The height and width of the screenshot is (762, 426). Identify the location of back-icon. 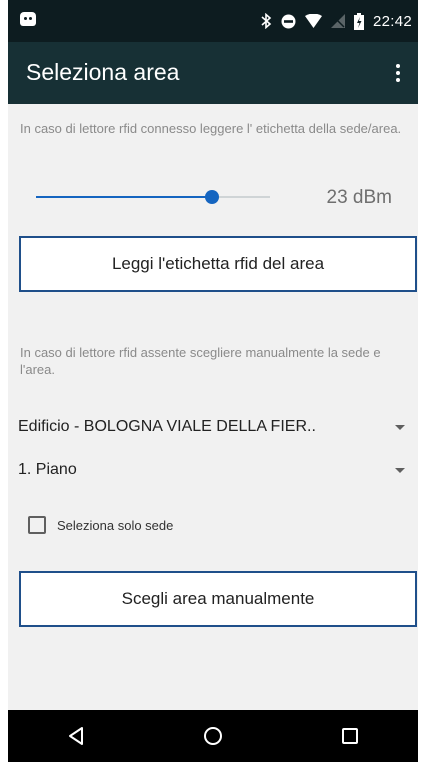
(76, 736).